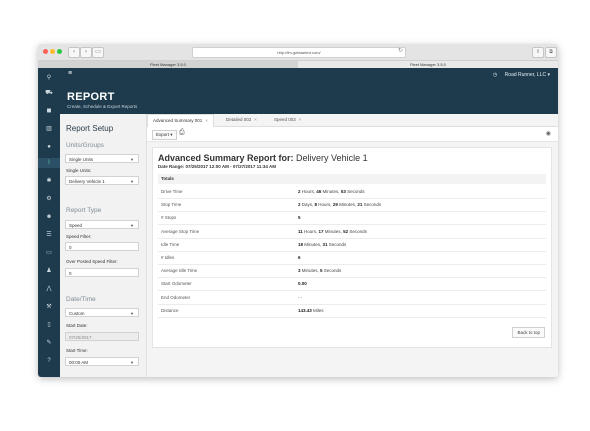 This screenshot has height=431, width=590. What do you see at coordinates (102, 224) in the screenshot?
I see `report-type-select: Speed ▼` at bounding box center [102, 224].